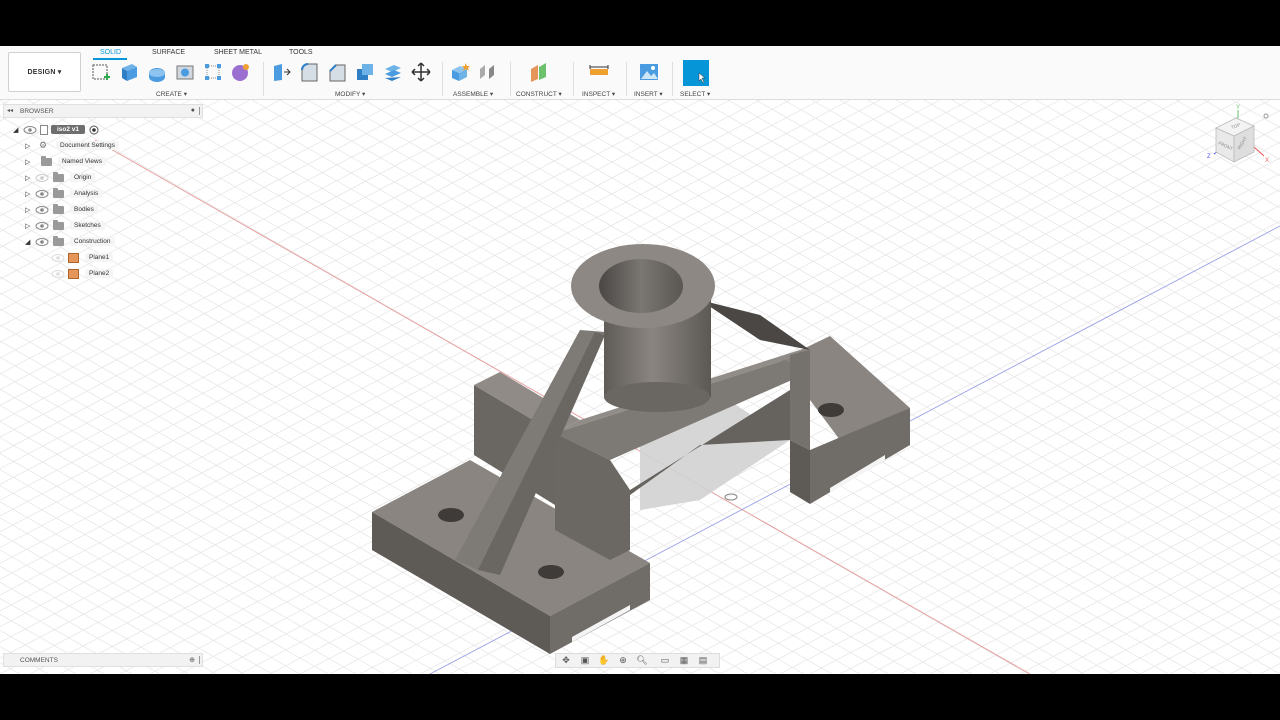  Describe the element at coordinates (10, 110) in the screenshot. I see `collapse-panel-icon: ◂◂` at that location.